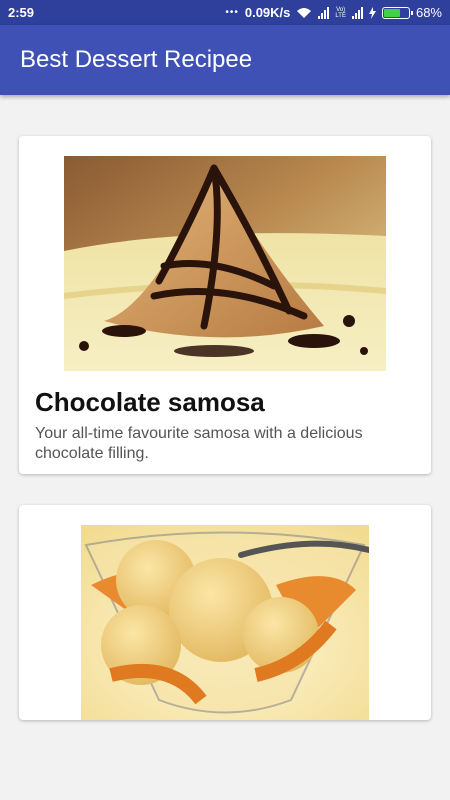 This screenshot has width=450, height=800. Describe the element at coordinates (136, 59) in the screenshot. I see `app-title: Best Dessert Recipee` at that location.